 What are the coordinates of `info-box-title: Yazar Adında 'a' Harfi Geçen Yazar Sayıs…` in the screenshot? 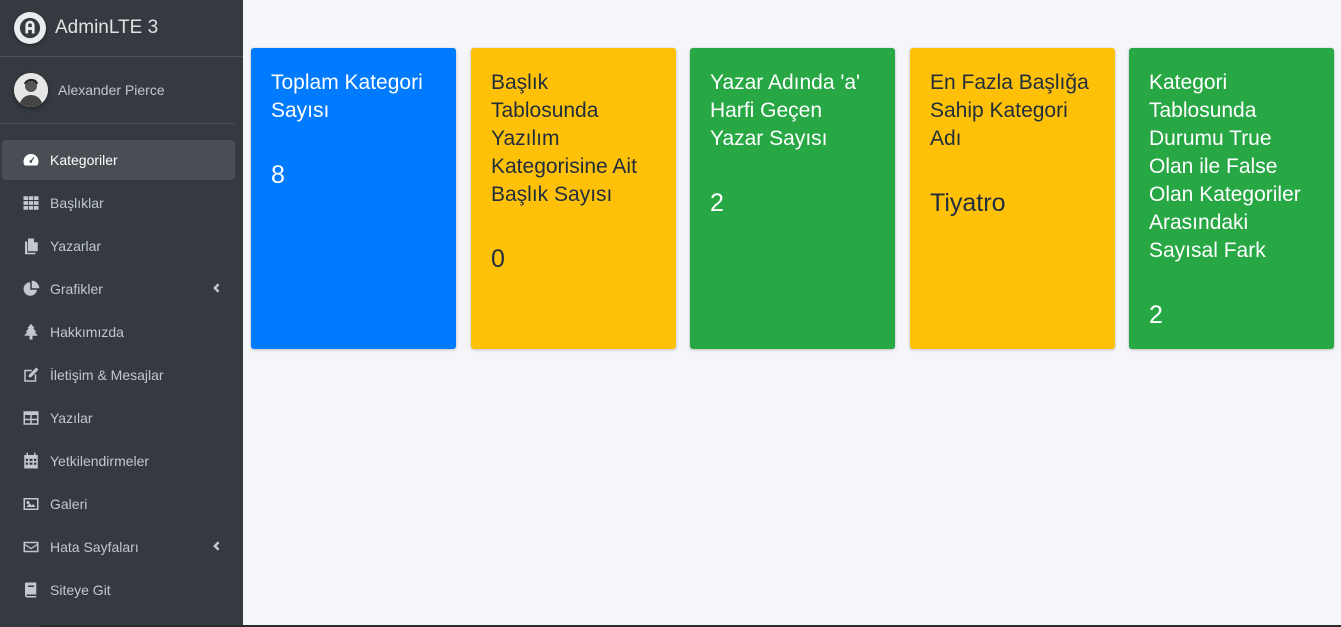 It's located at (785, 110).